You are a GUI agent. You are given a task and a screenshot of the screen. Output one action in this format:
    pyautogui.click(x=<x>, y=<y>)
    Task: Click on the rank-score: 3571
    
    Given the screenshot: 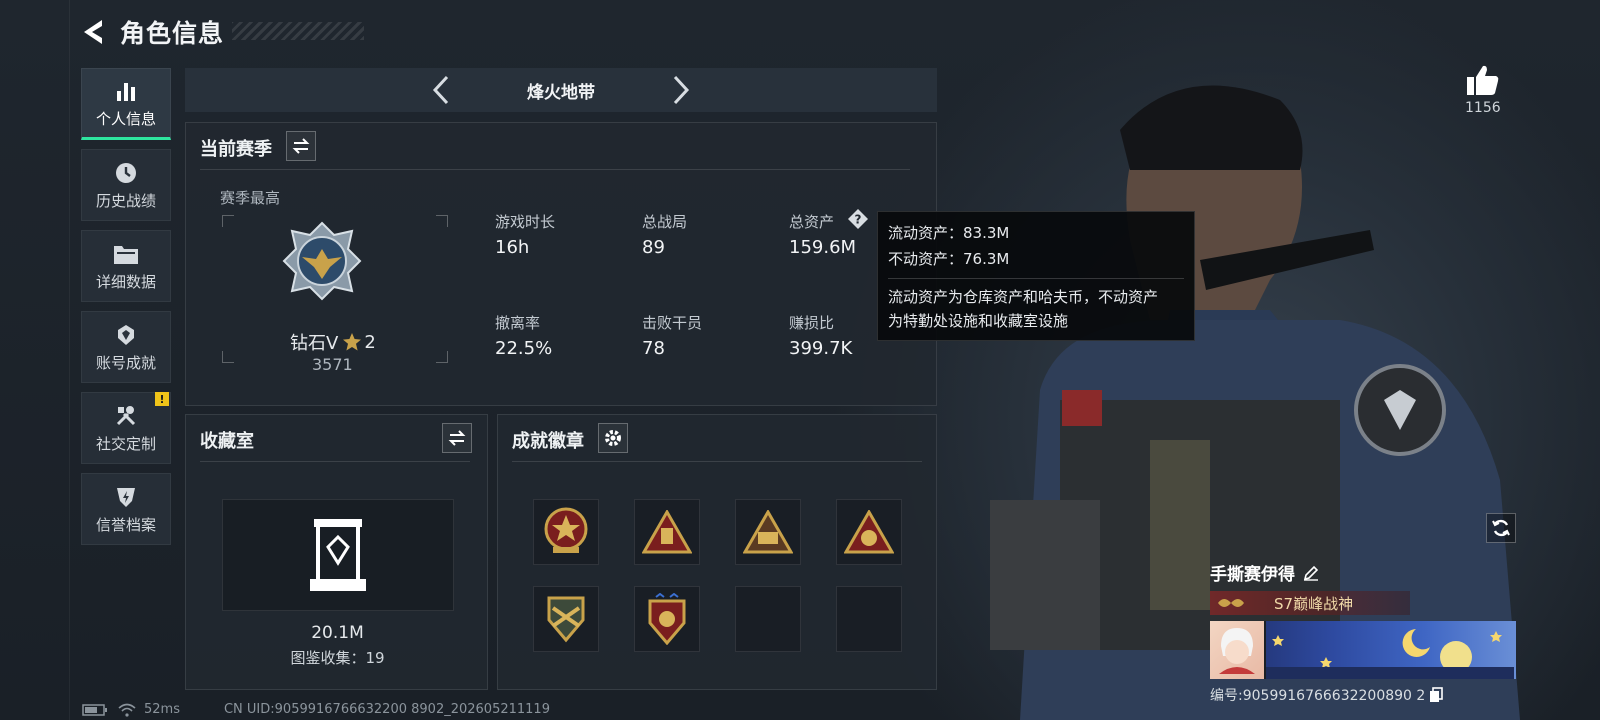 What is the action you would take?
    pyautogui.click(x=332, y=364)
    